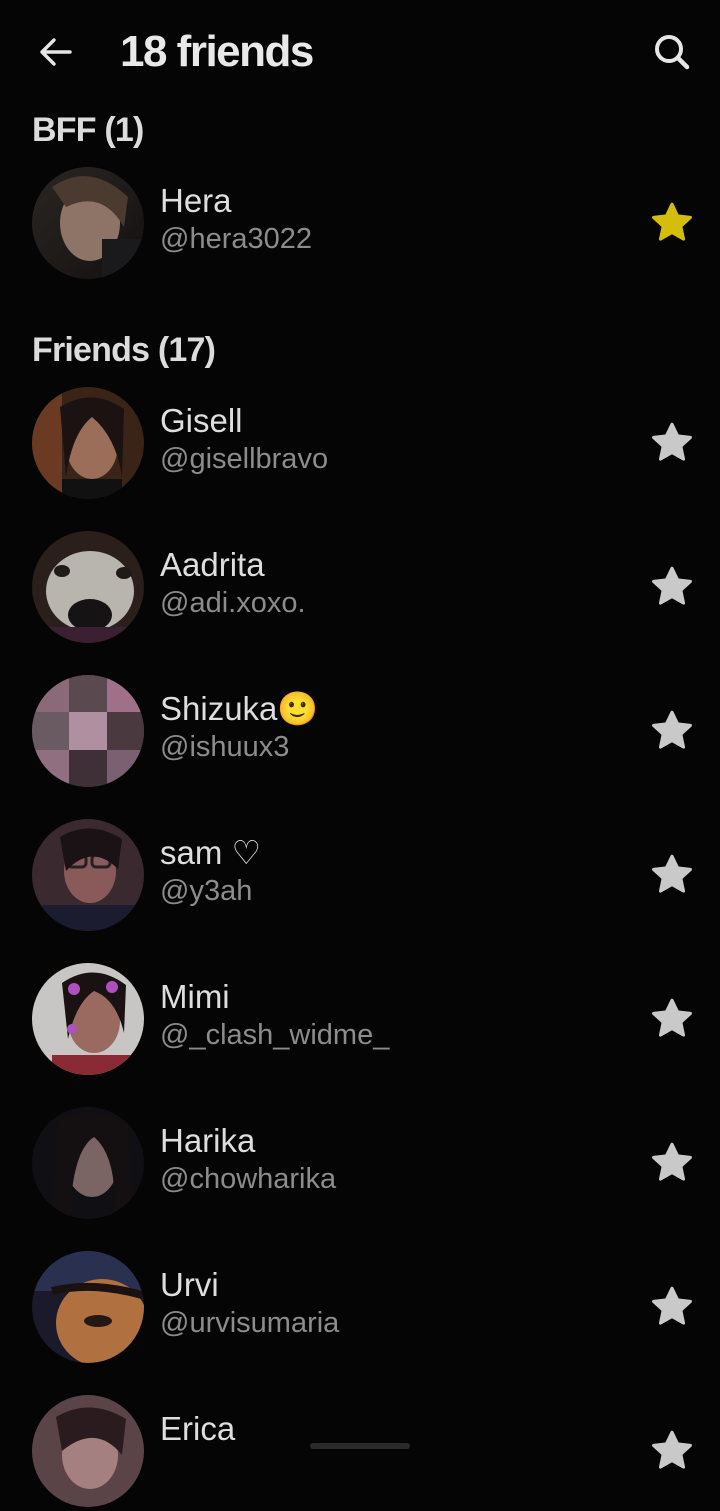 This screenshot has width=720, height=1511. What do you see at coordinates (360, 1163) in the screenshot?
I see `friend-row: Harika @chowharika` at bounding box center [360, 1163].